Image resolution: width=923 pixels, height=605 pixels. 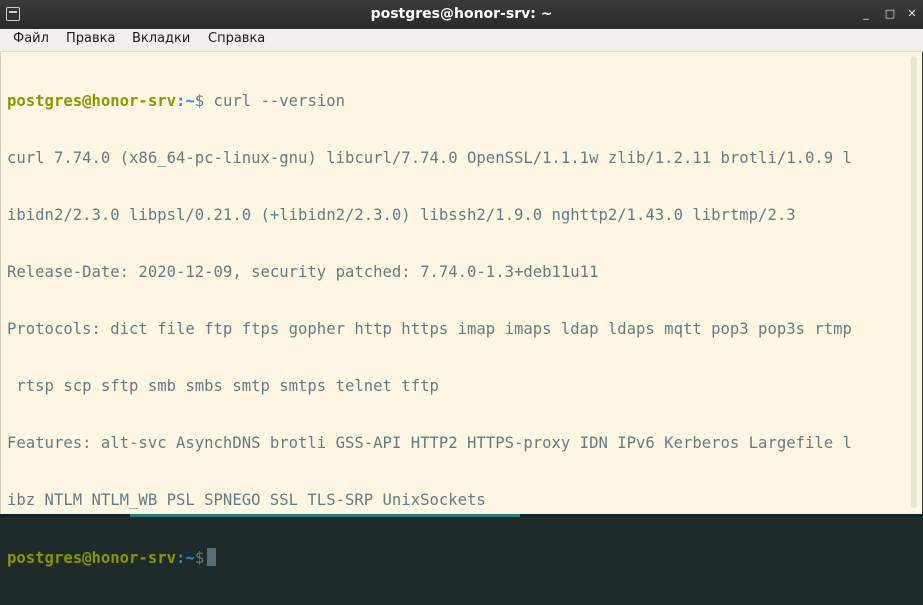 I want to click on menu-help: Справка, so click(x=236, y=38).